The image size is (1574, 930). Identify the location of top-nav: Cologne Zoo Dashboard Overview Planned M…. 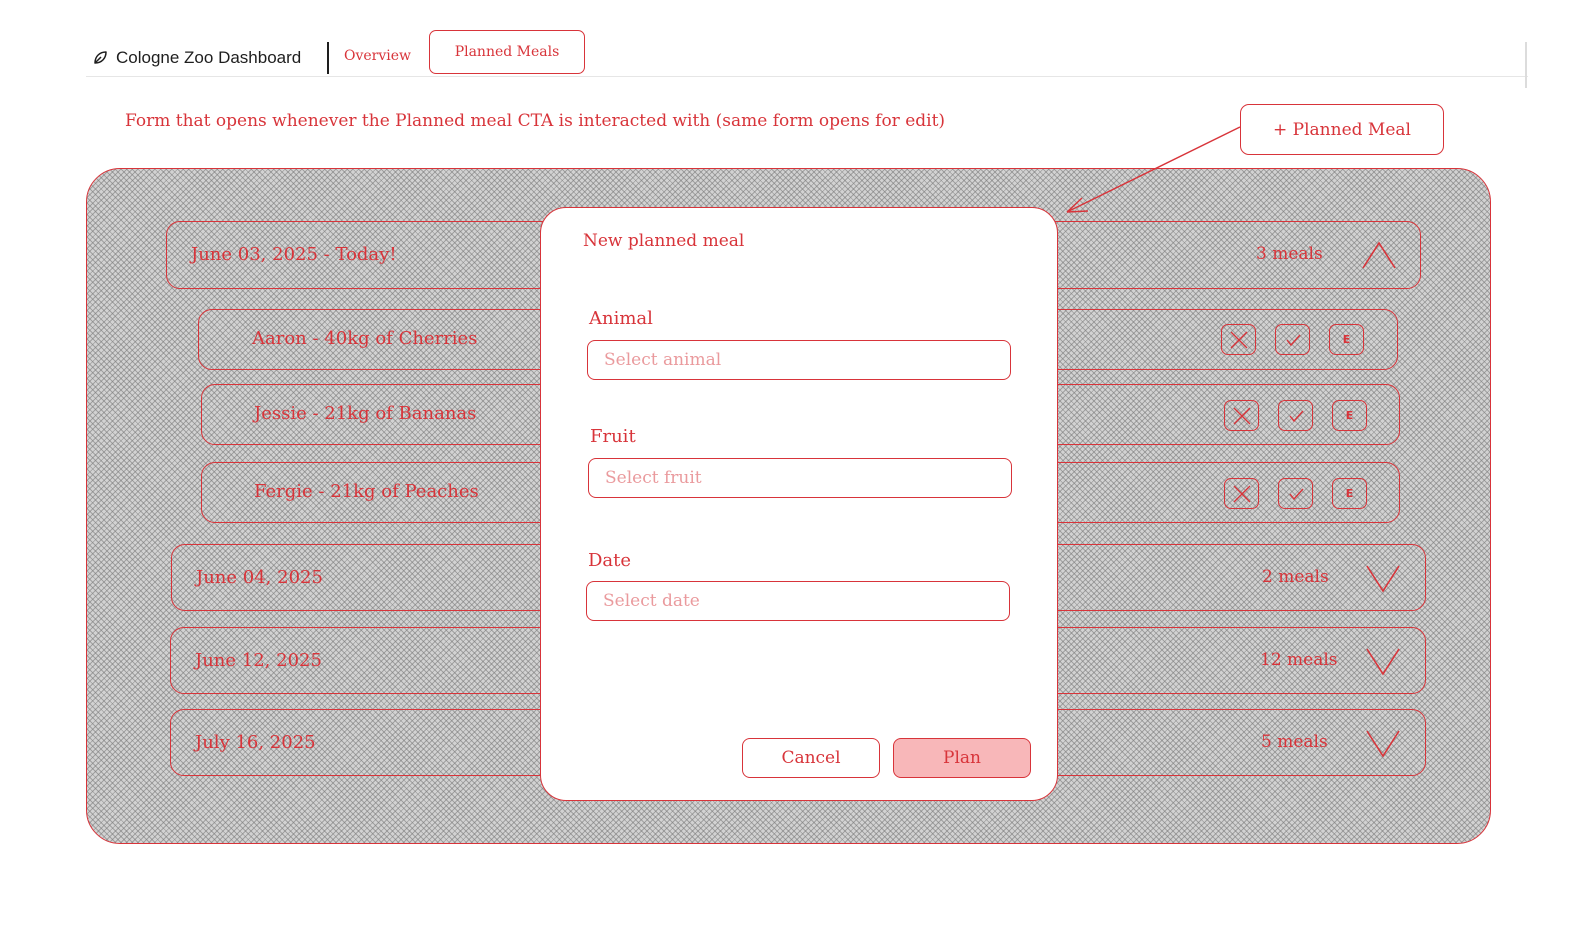
(807, 53).